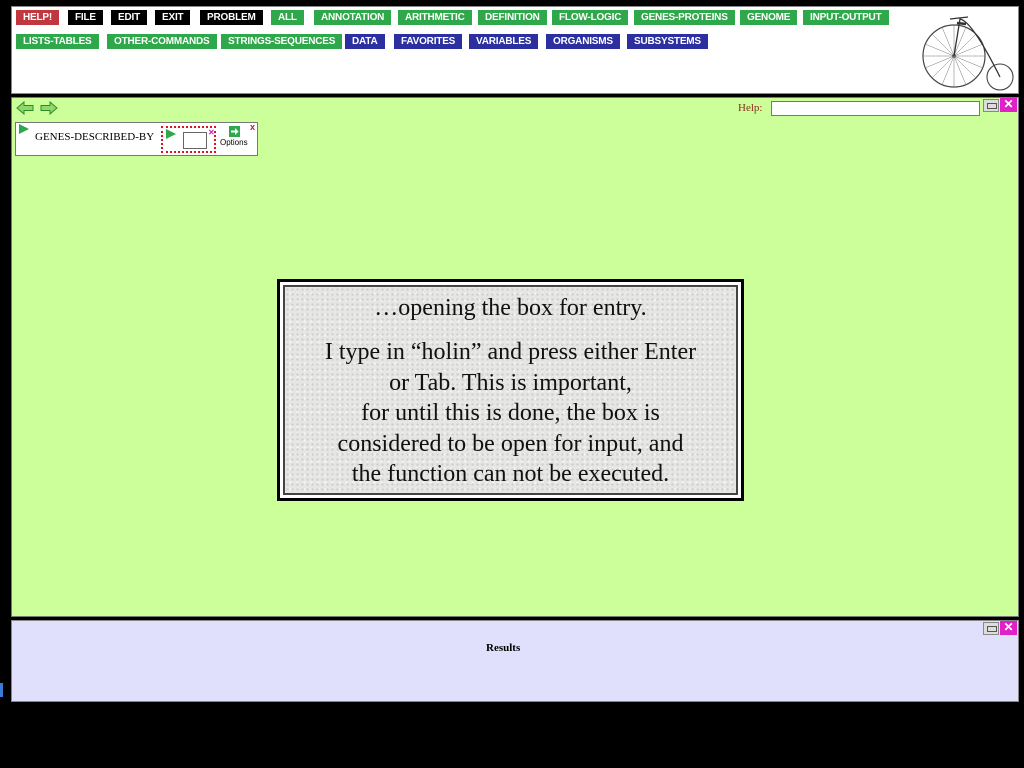  Describe the element at coordinates (512, 17) in the screenshot. I see `menu-button-definition: DEFINITION` at that location.